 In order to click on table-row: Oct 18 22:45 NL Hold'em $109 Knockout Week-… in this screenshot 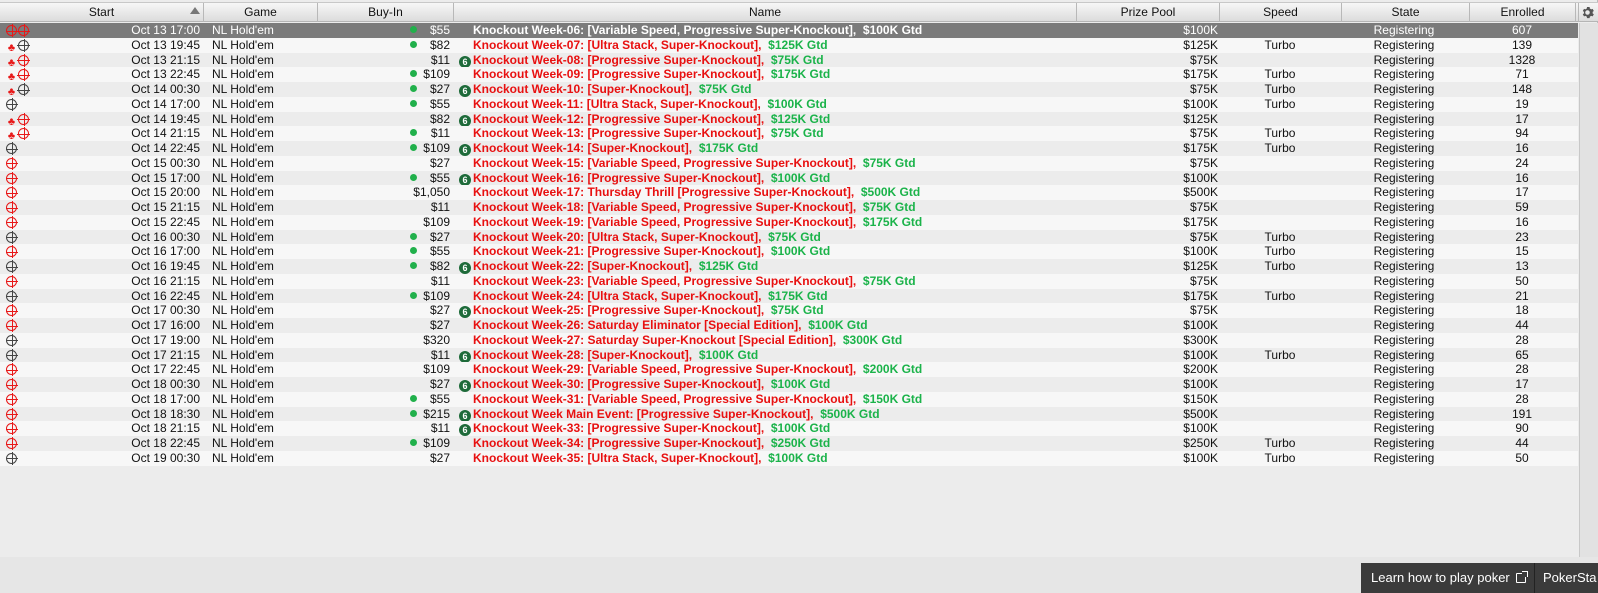, I will do `click(789, 443)`.